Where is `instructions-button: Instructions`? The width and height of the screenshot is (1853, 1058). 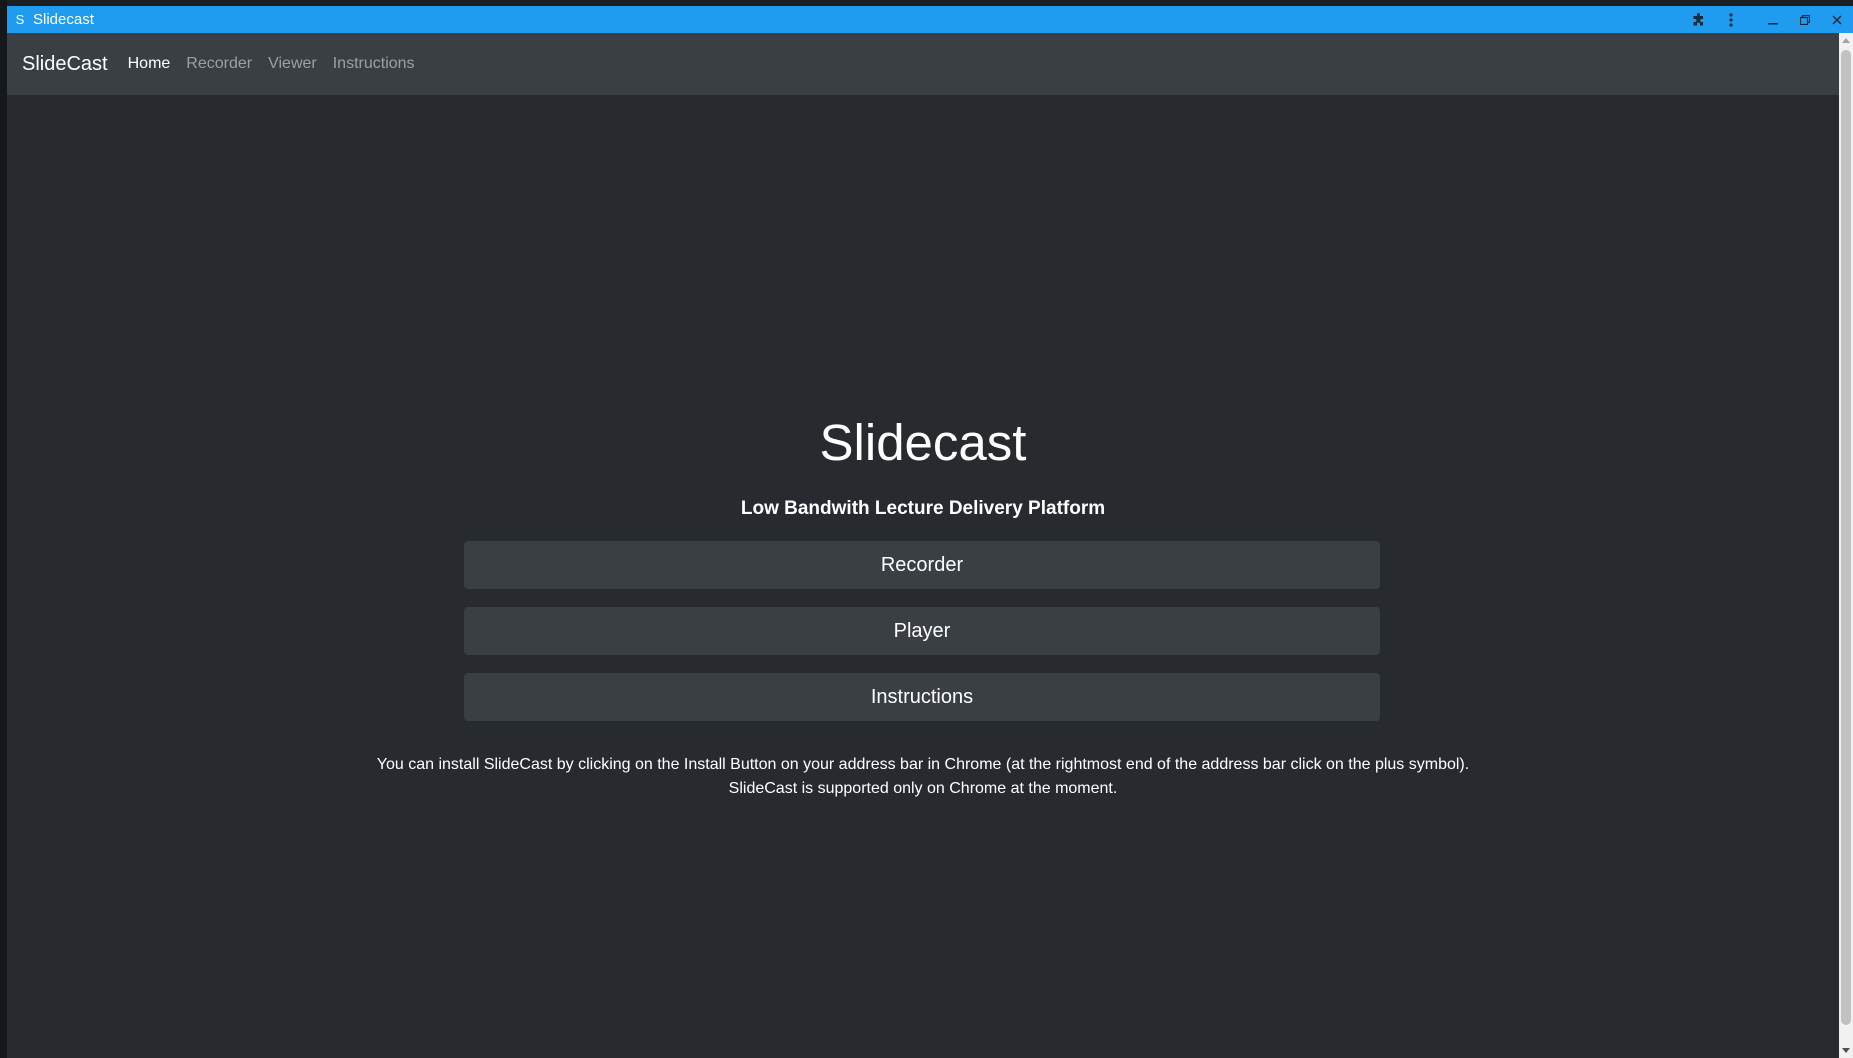
instructions-button: Instructions is located at coordinates (922, 697).